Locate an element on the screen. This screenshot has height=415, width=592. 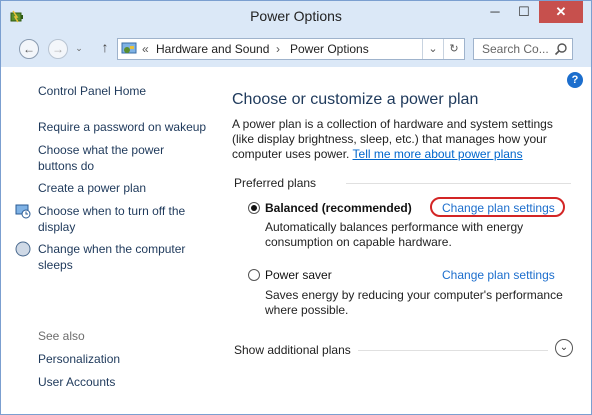
sidebar-link-user-accounts: User Accounts is located at coordinates (76, 382).